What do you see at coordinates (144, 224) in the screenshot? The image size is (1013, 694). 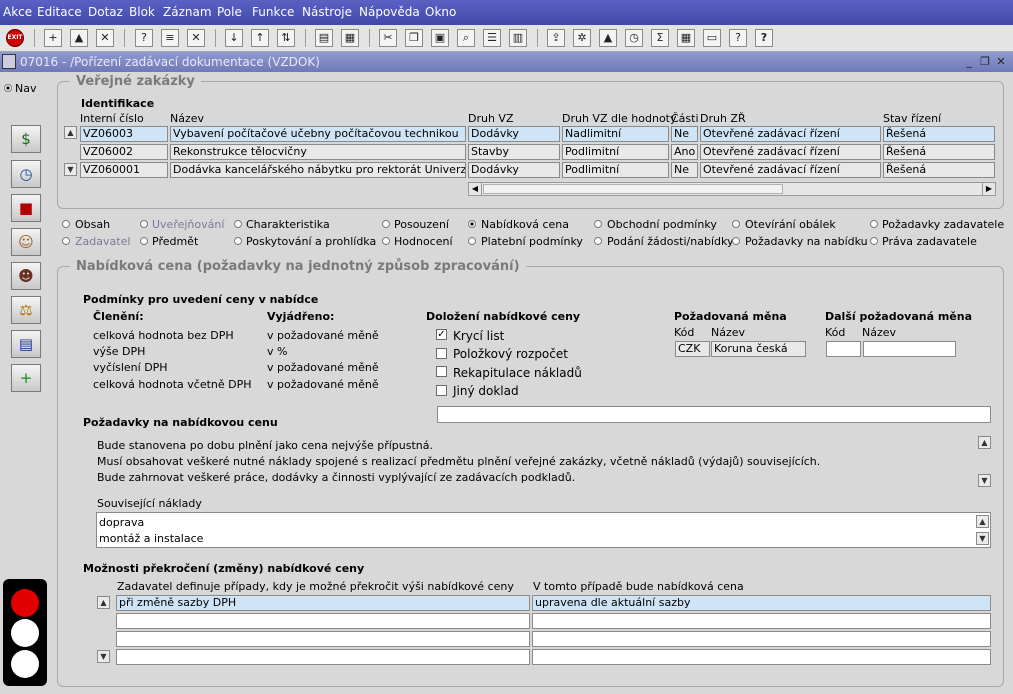 I see `tab-uverejnovani-radio` at bounding box center [144, 224].